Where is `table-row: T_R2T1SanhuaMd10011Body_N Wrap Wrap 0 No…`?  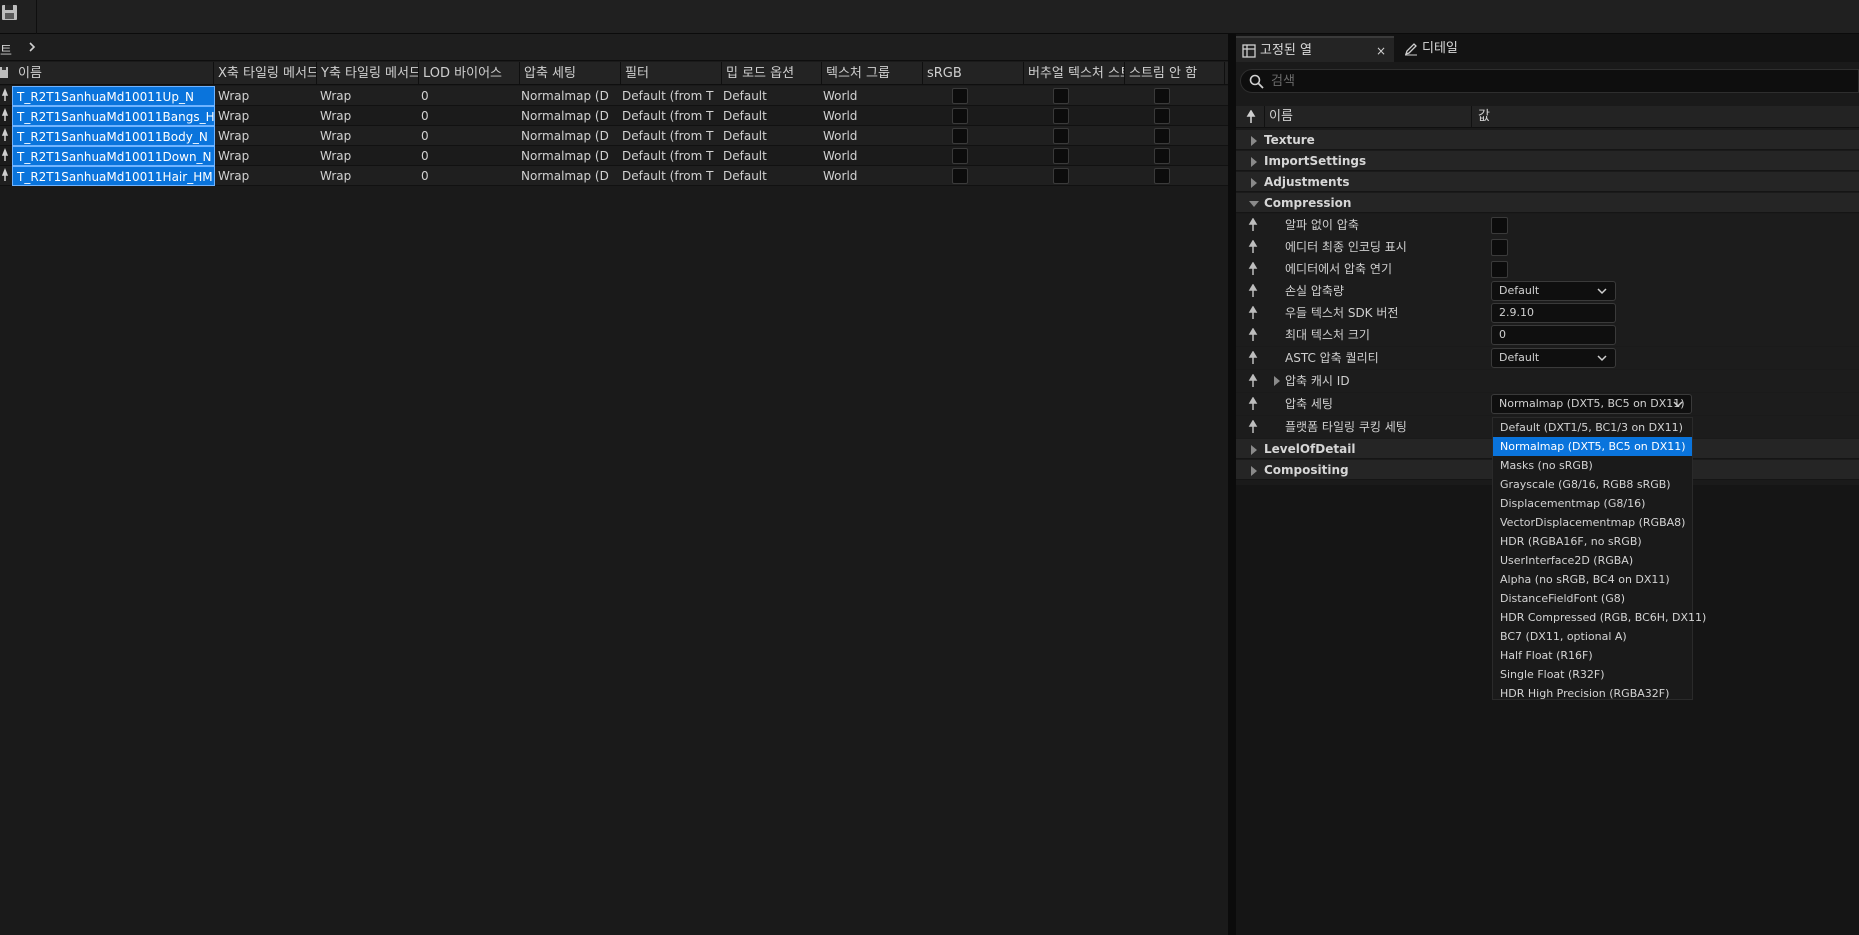 table-row: T_R2T1SanhuaMd10011Body_N Wrap Wrap 0 No… is located at coordinates (614, 136).